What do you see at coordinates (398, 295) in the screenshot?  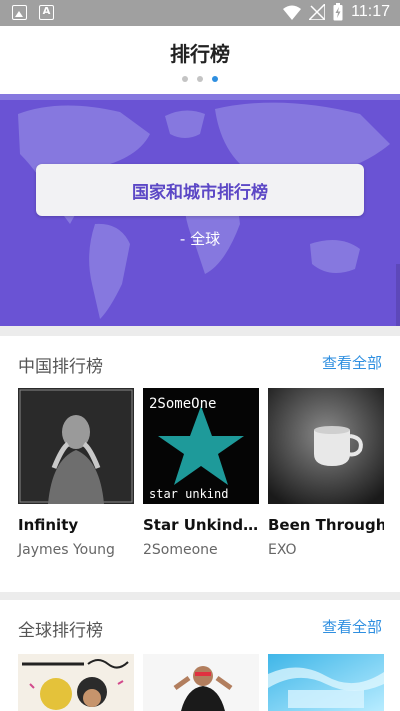 I see `scroll-indicator` at bounding box center [398, 295].